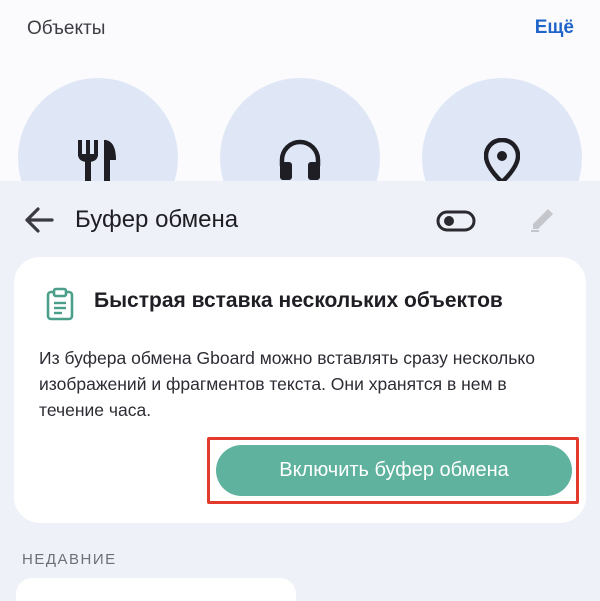 The image size is (600, 601). What do you see at coordinates (156, 589) in the screenshot?
I see `recent-clip-item` at bounding box center [156, 589].